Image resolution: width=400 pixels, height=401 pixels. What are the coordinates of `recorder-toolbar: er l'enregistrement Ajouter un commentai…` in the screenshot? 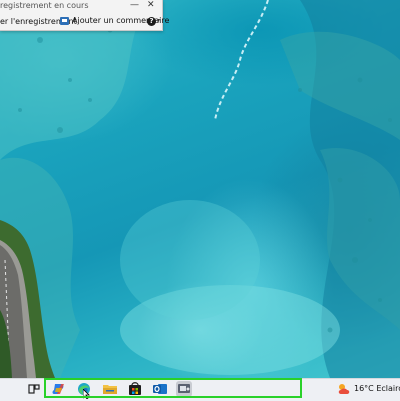 It's located at (84, 22).